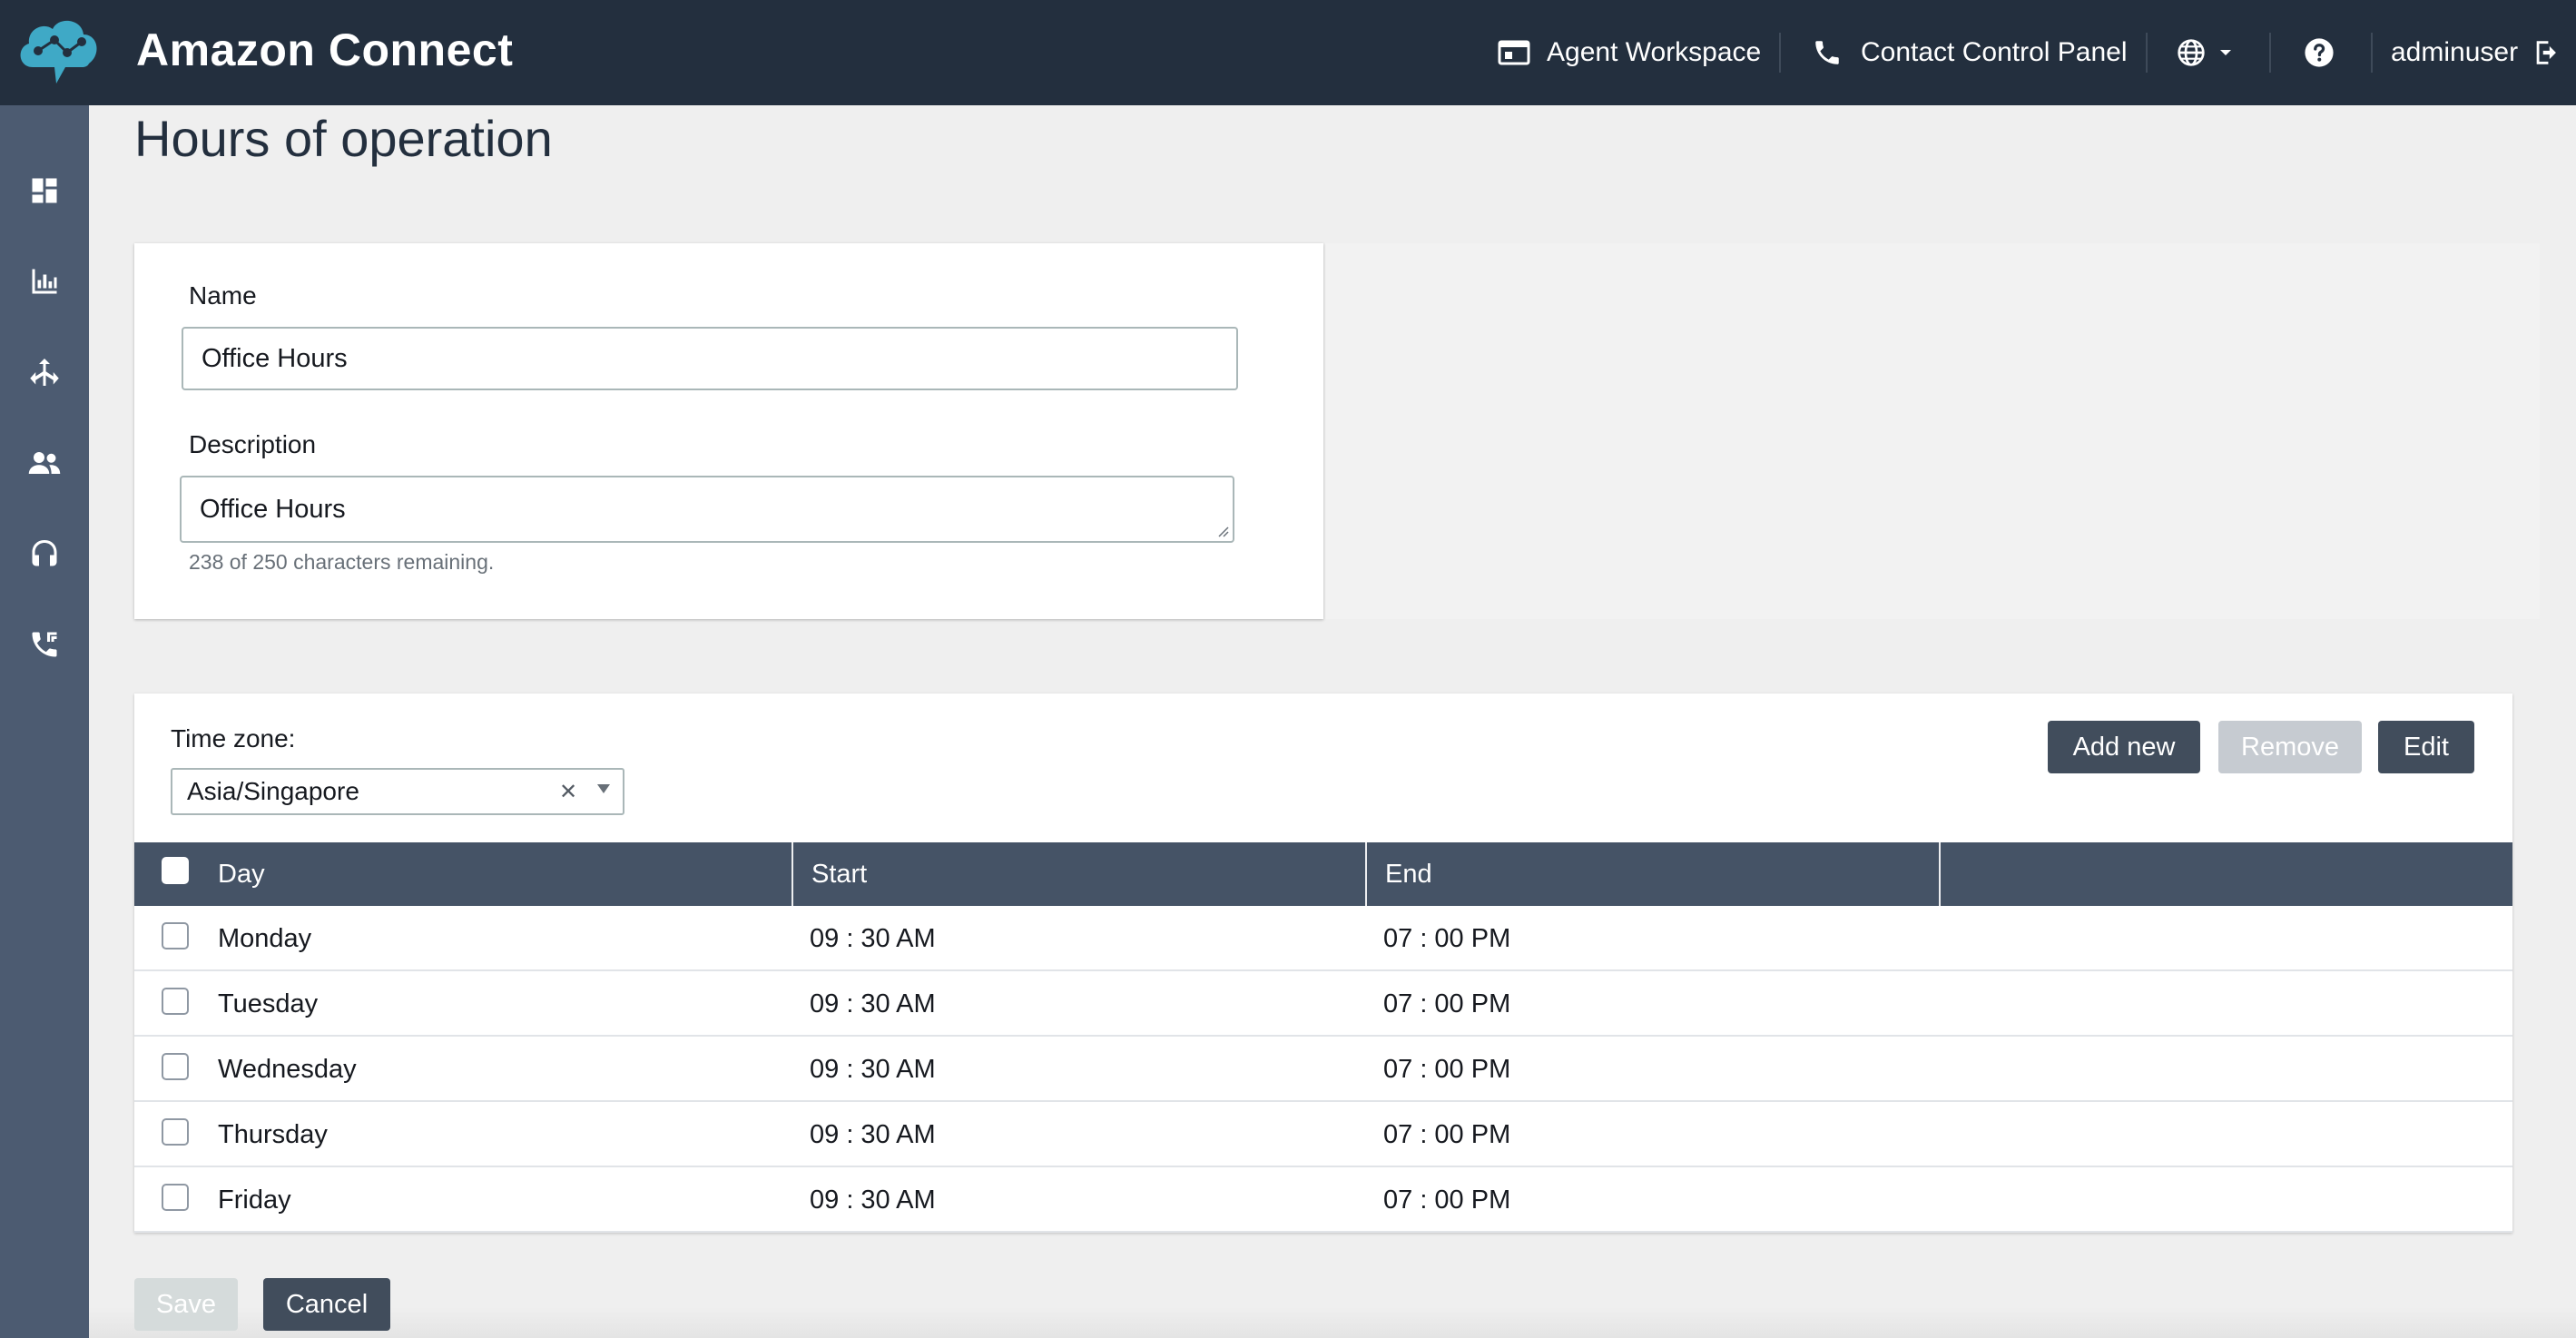 Image resolution: width=2576 pixels, height=1338 pixels. I want to click on description-char-count: 238 of 250 characters remaining., so click(342, 562).